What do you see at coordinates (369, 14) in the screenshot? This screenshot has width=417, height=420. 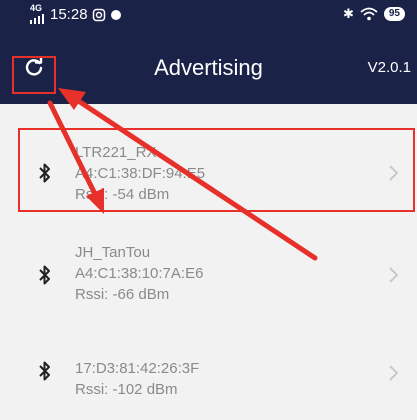 I see `wifi-icon` at bounding box center [369, 14].